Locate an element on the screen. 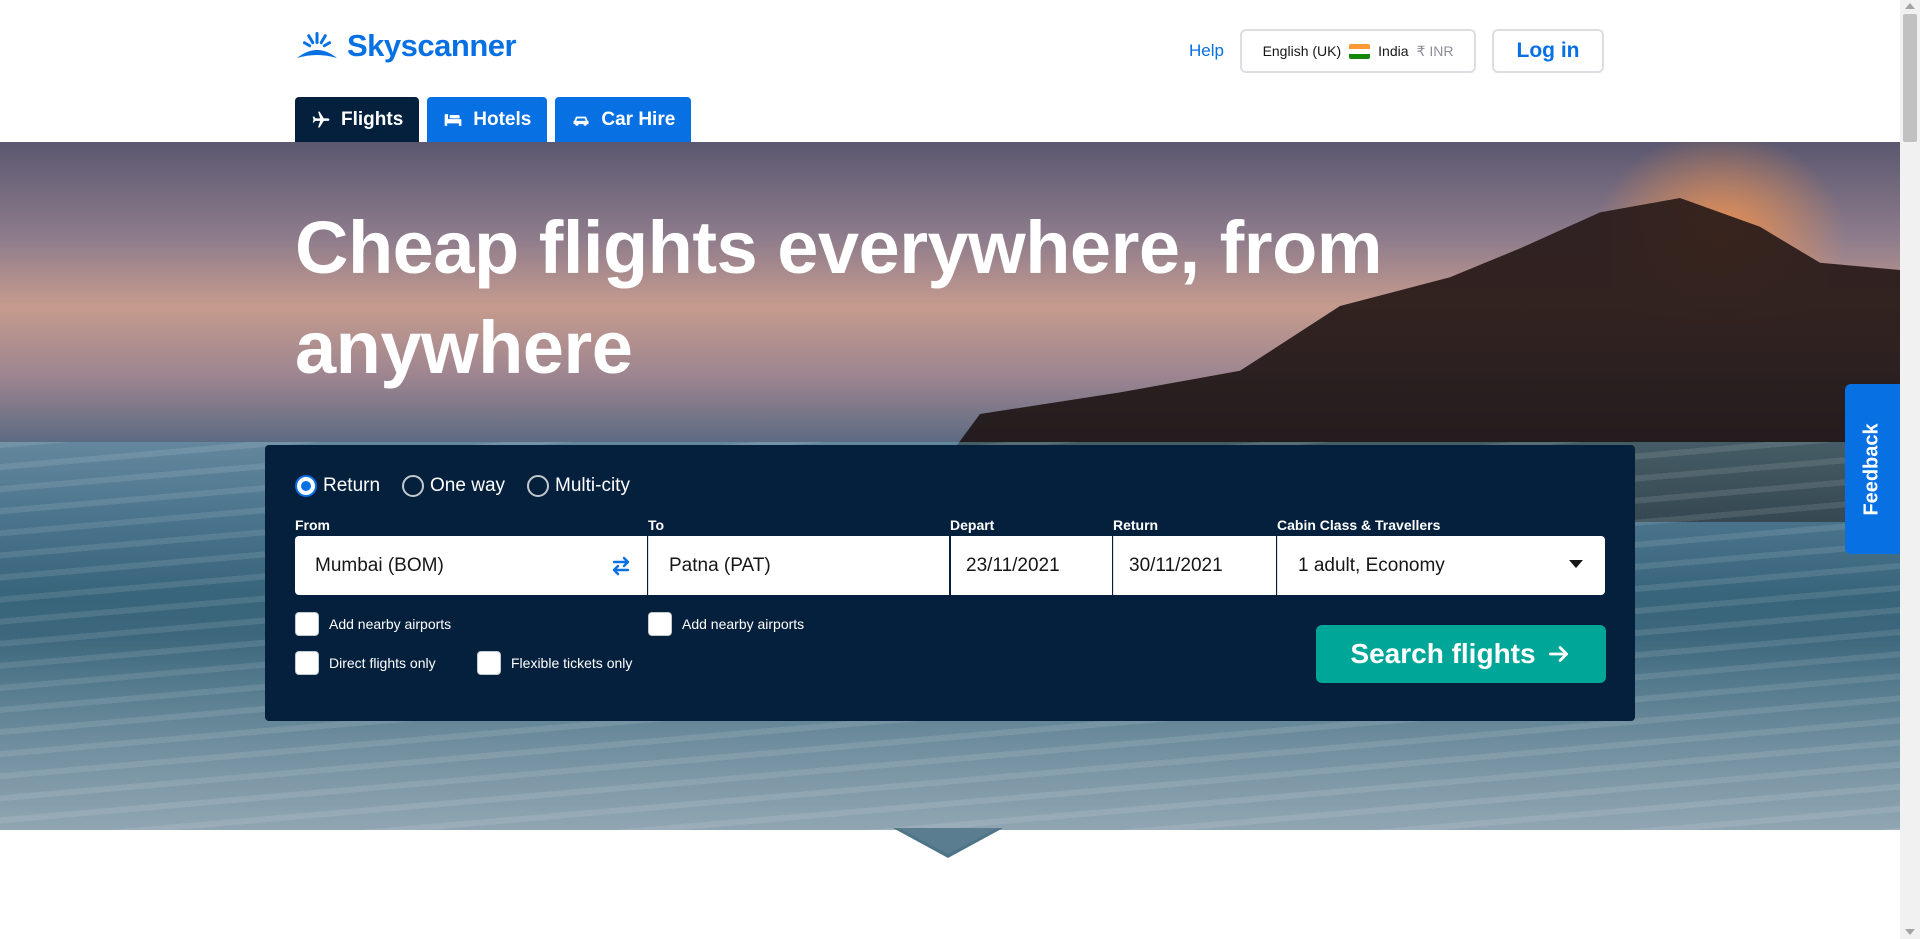 This screenshot has height=939, width=1920. to-label: To is located at coordinates (656, 525).